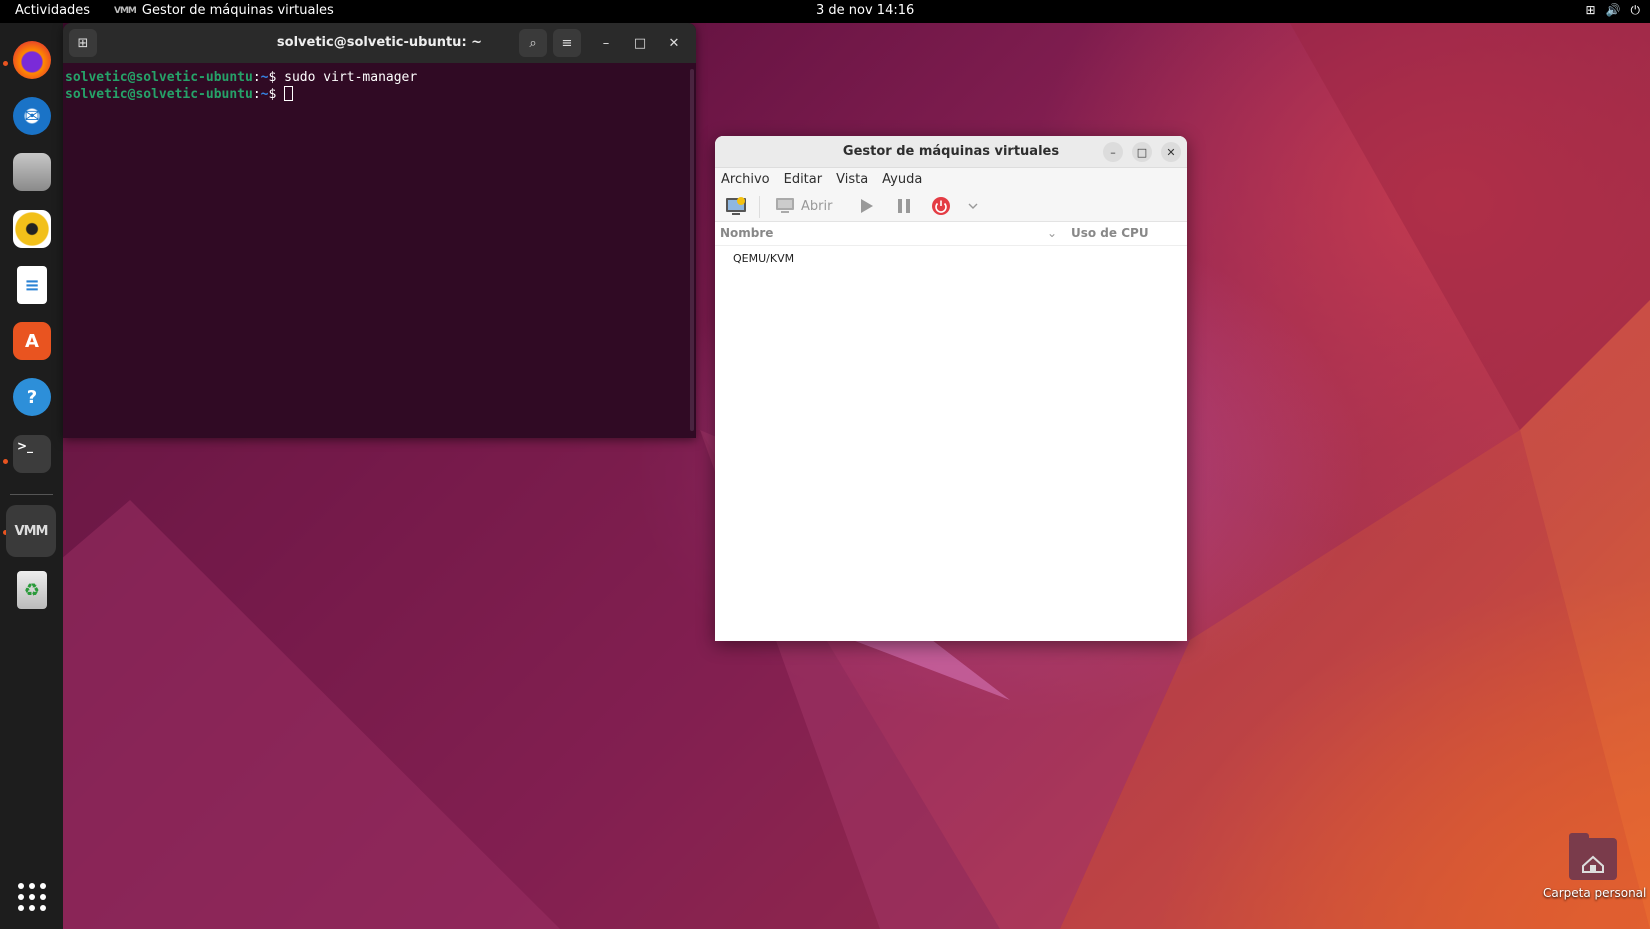 The height and width of the screenshot is (929, 1650). I want to click on home-folder-icon, so click(1593, 856).